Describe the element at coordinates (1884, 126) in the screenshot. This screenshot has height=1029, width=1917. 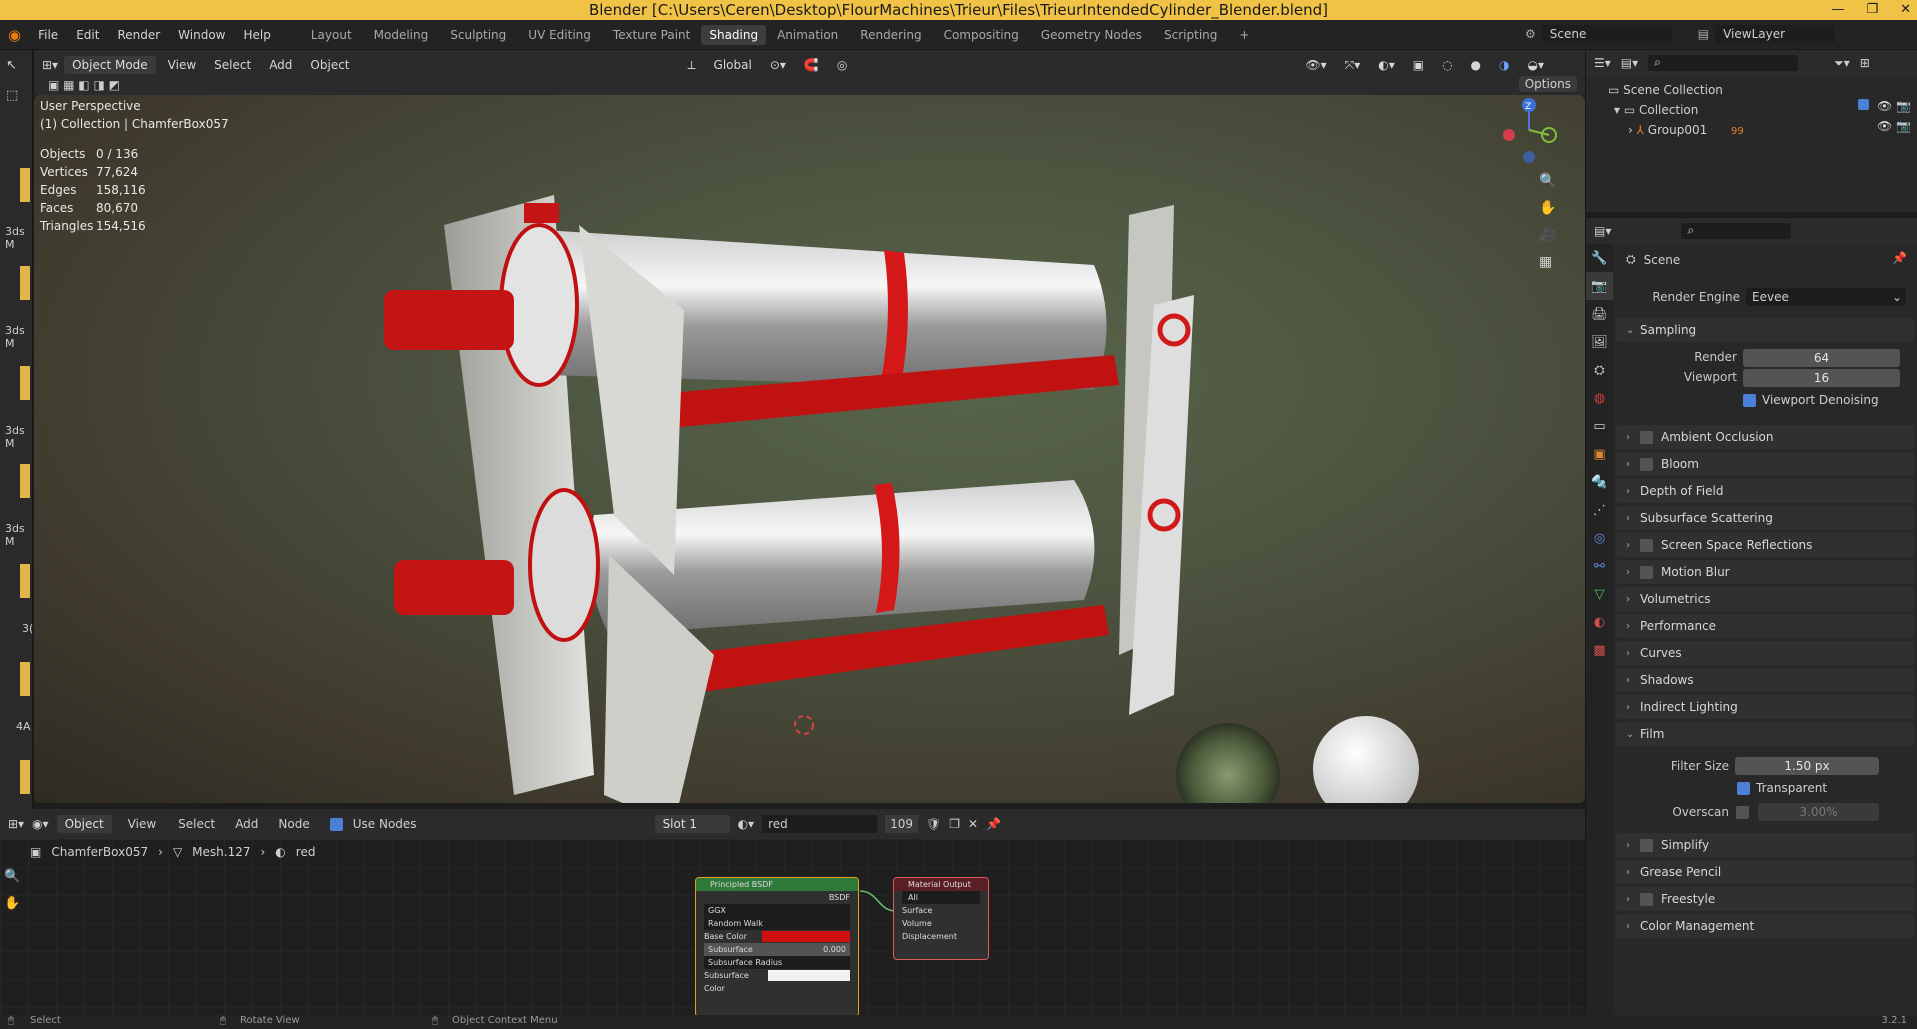
I see `eye-icon: 👁` at that location.